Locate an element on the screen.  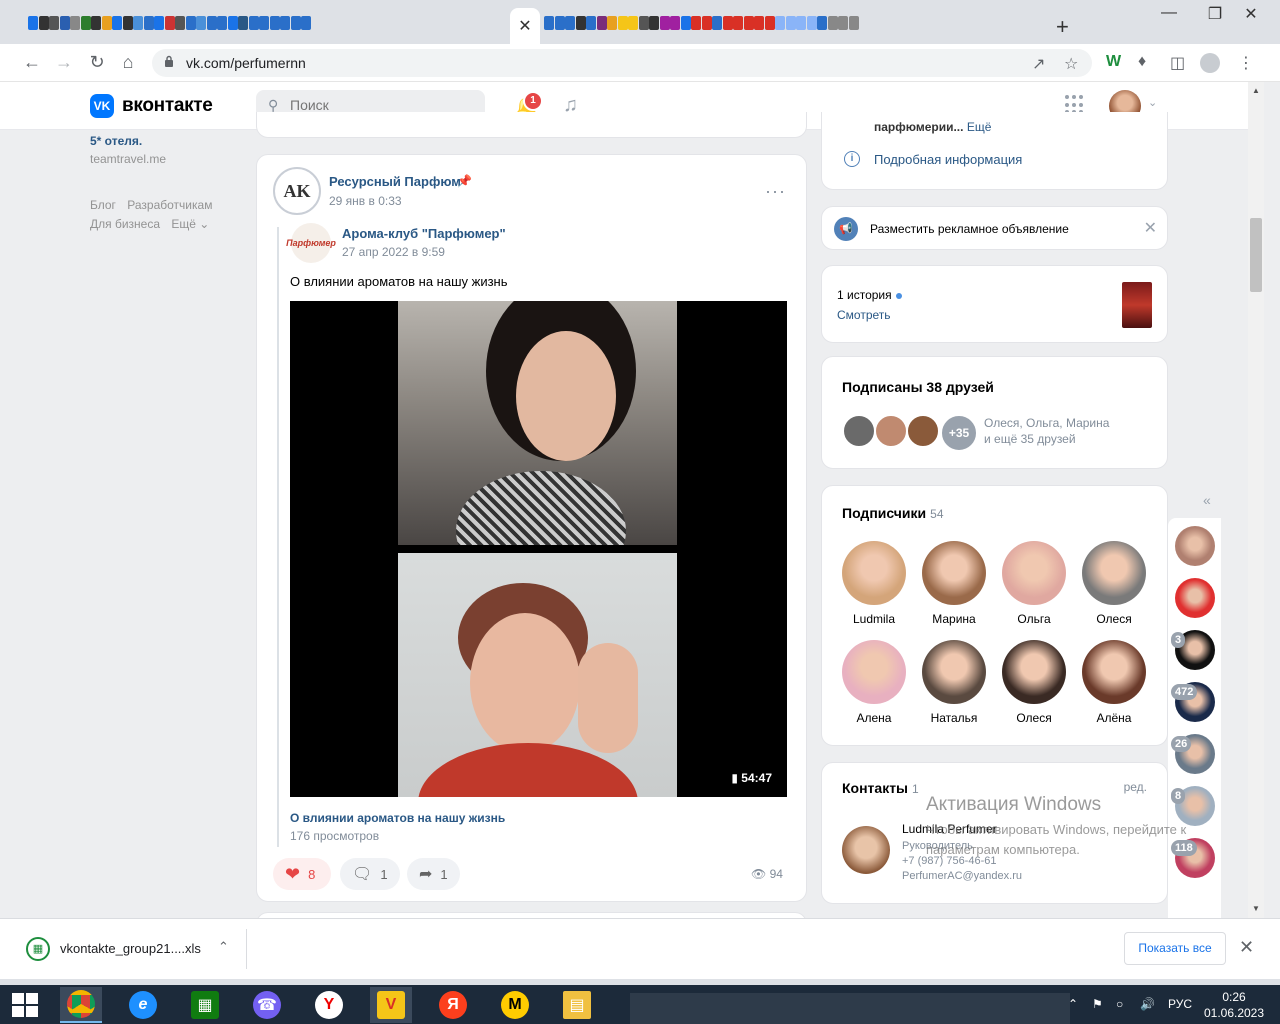
close-tab-icon: ✕ is located at coordinates (524, 26).